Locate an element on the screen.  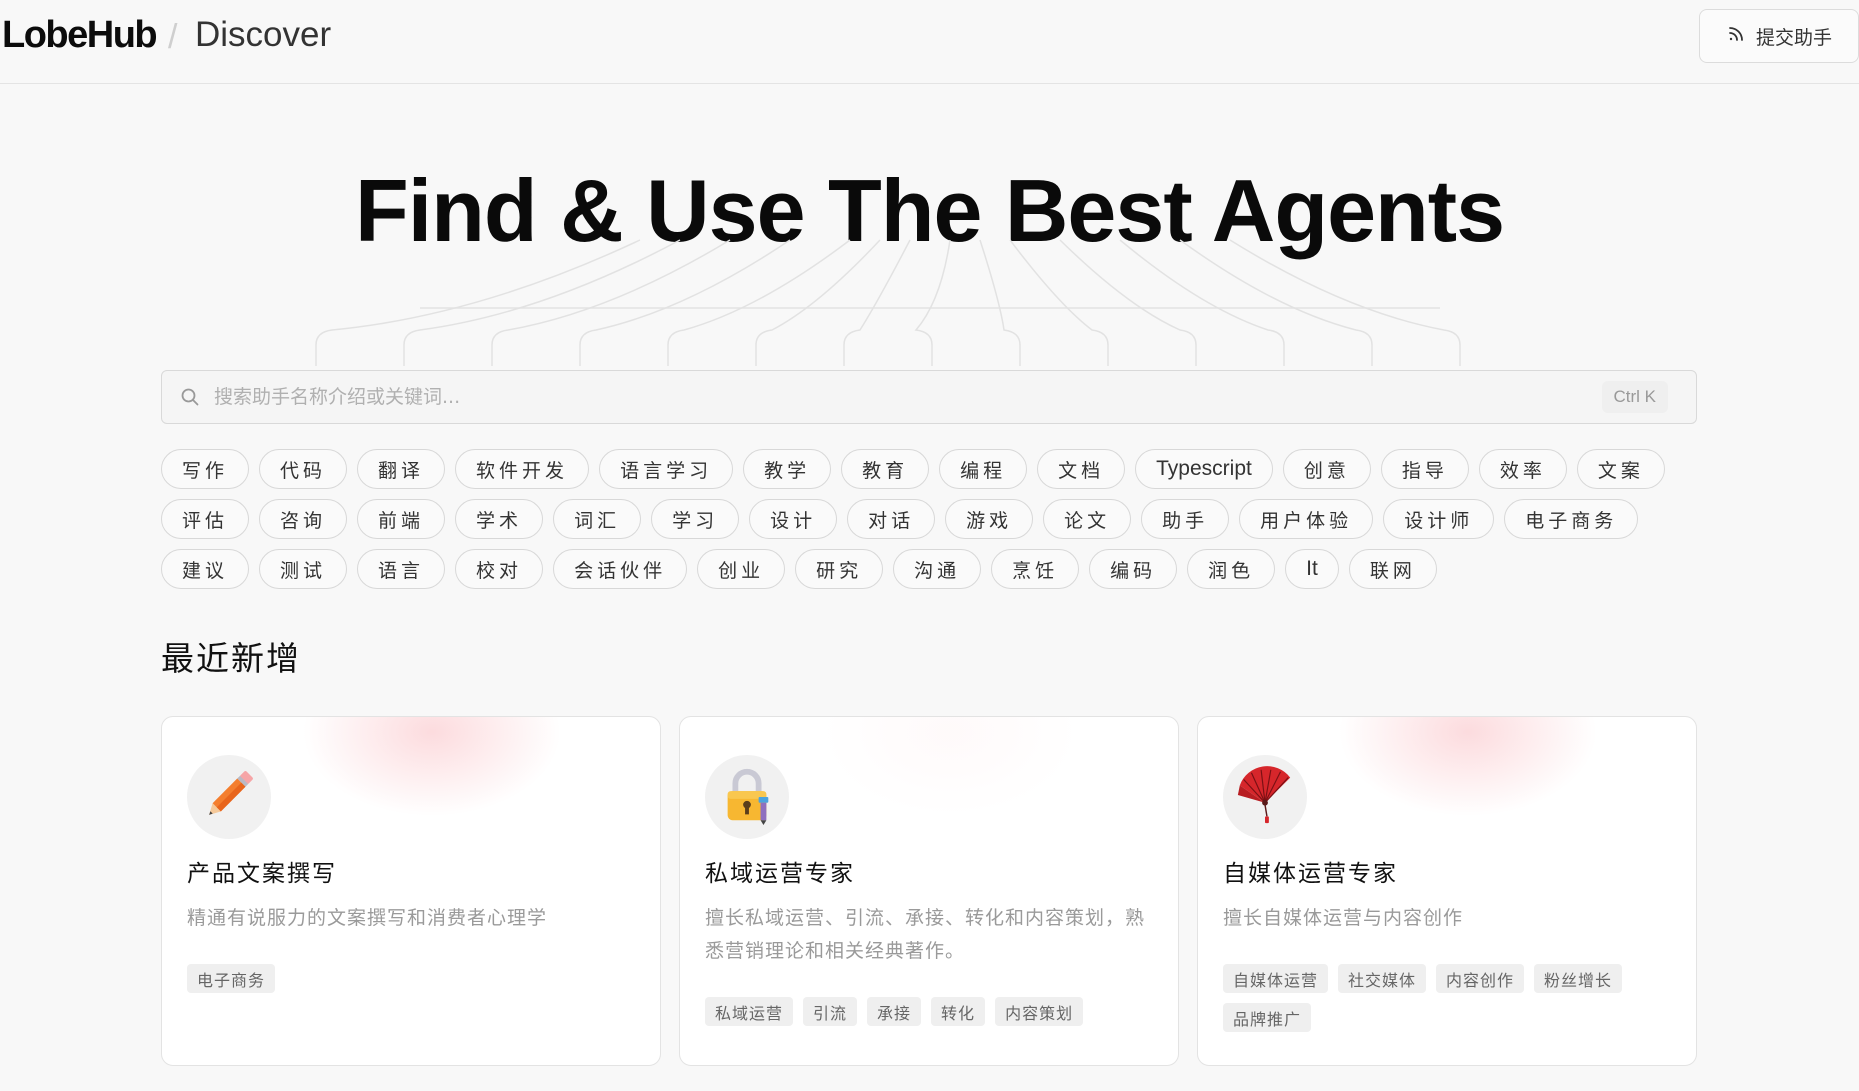
category-tag: 文档 is located at coordinates (1081, 469).